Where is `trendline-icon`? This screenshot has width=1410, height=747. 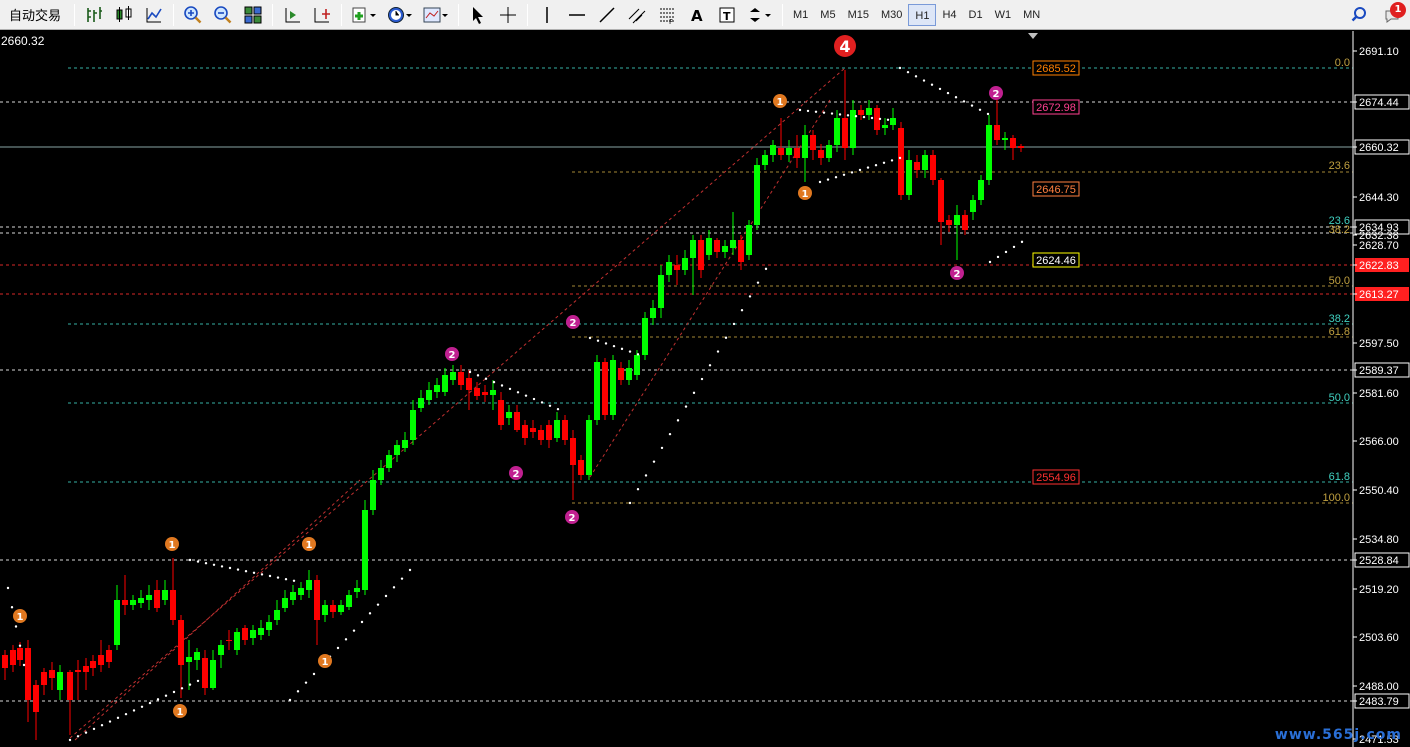
trendline-icon is located at coordinates (607, 15).